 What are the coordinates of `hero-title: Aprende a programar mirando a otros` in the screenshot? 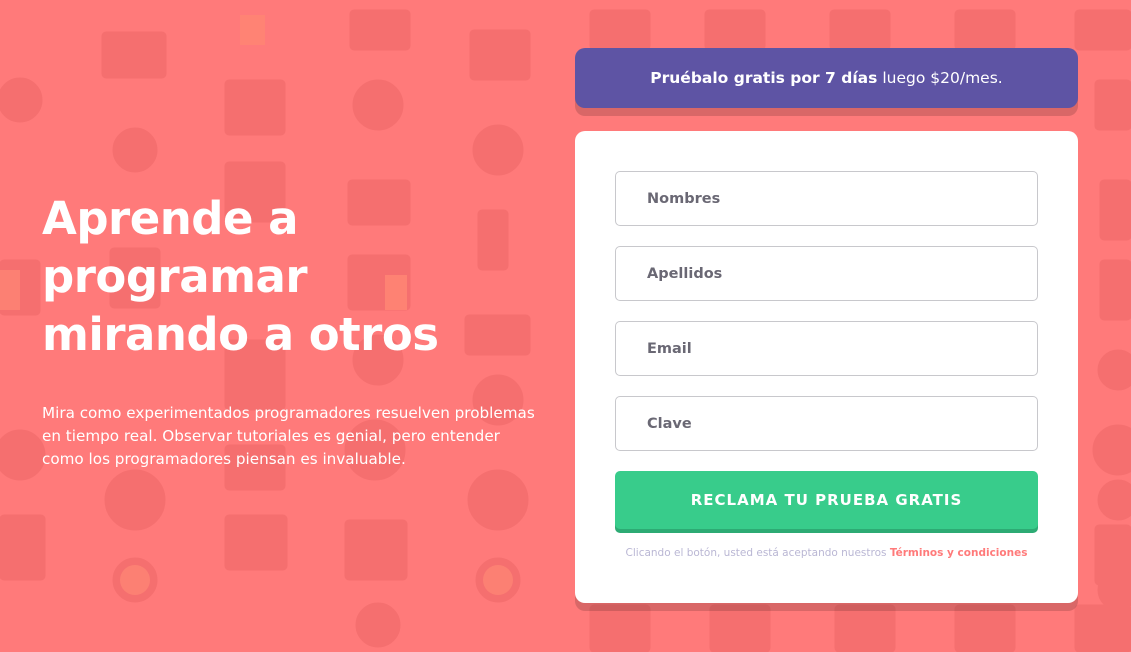 It's located at (240, 276).